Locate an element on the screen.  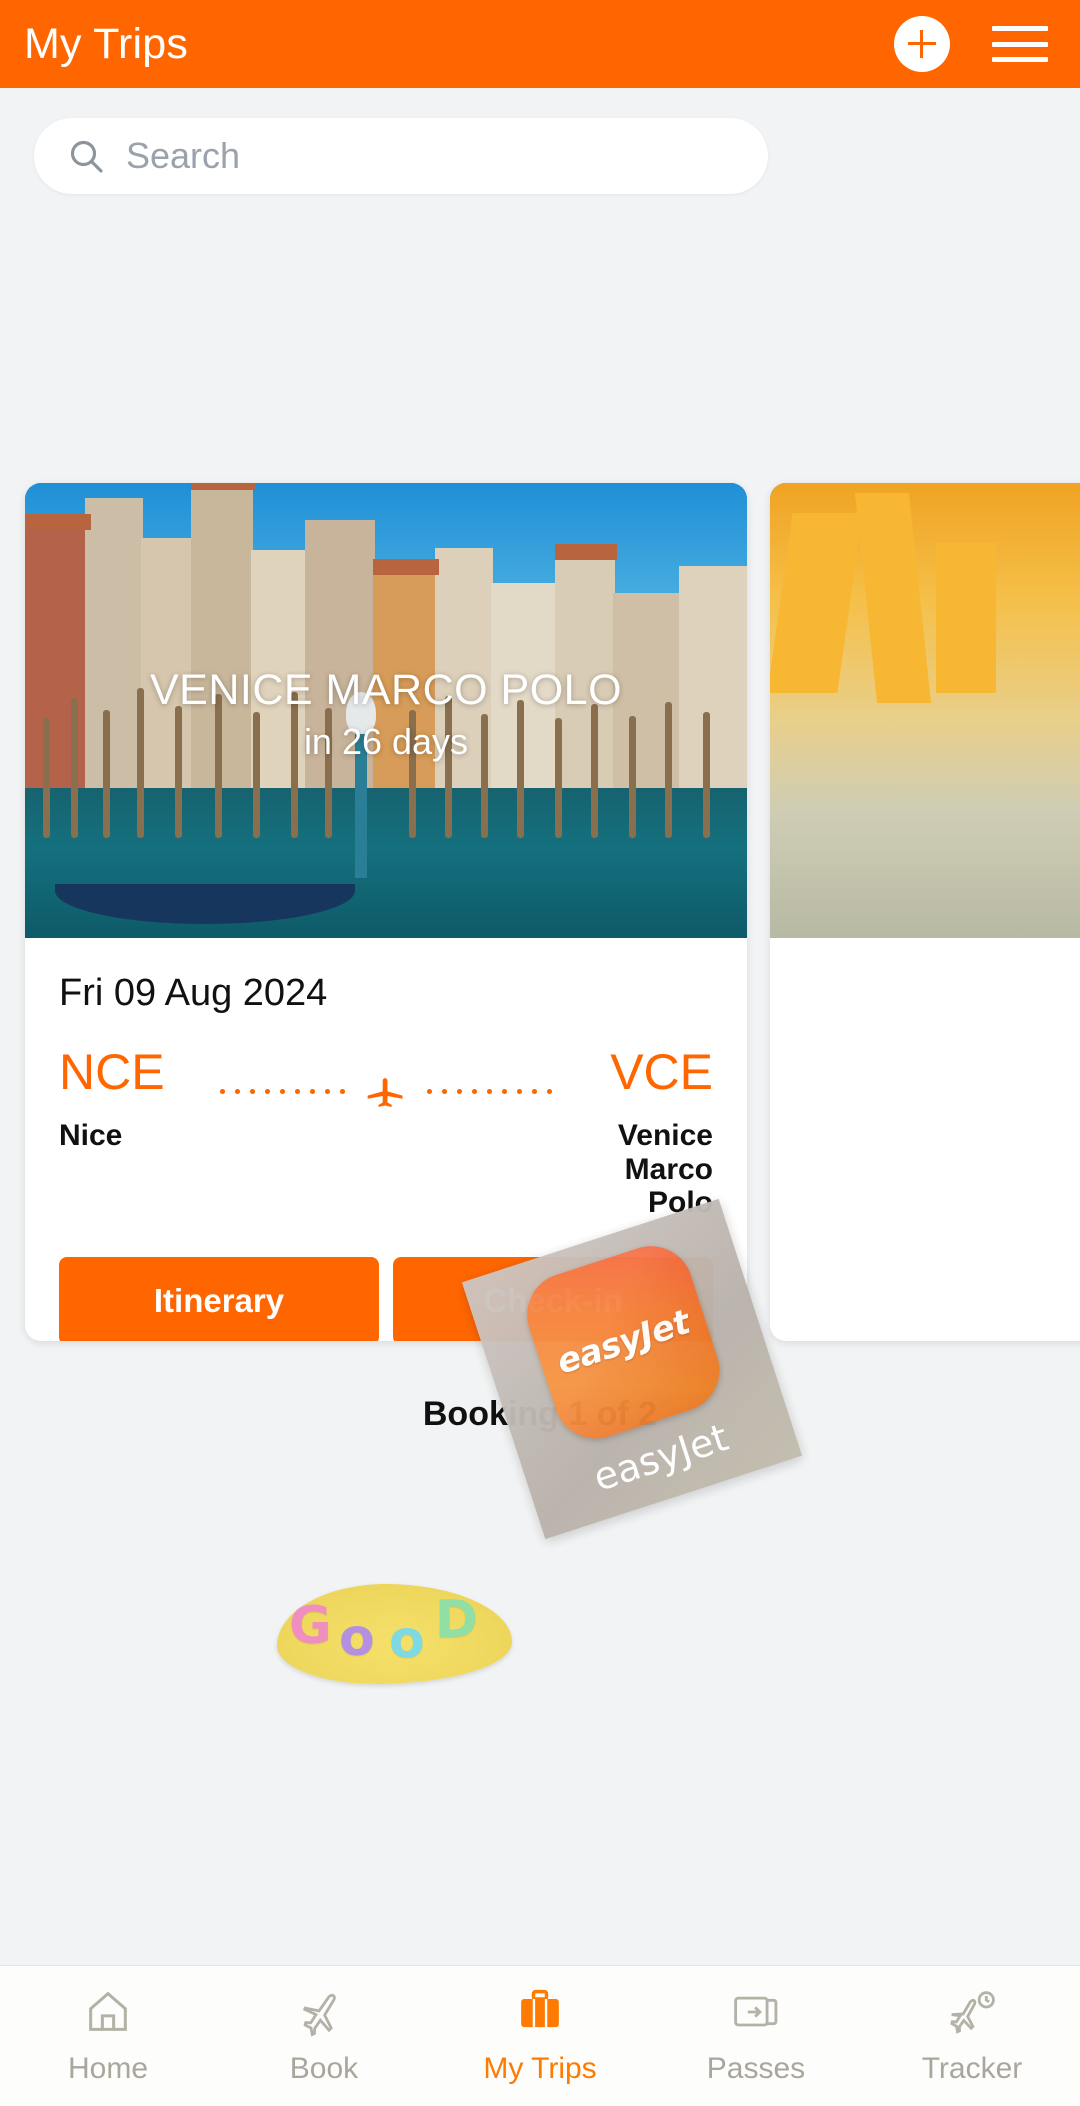
airplane-icon is located at coordinates (386, 1091).